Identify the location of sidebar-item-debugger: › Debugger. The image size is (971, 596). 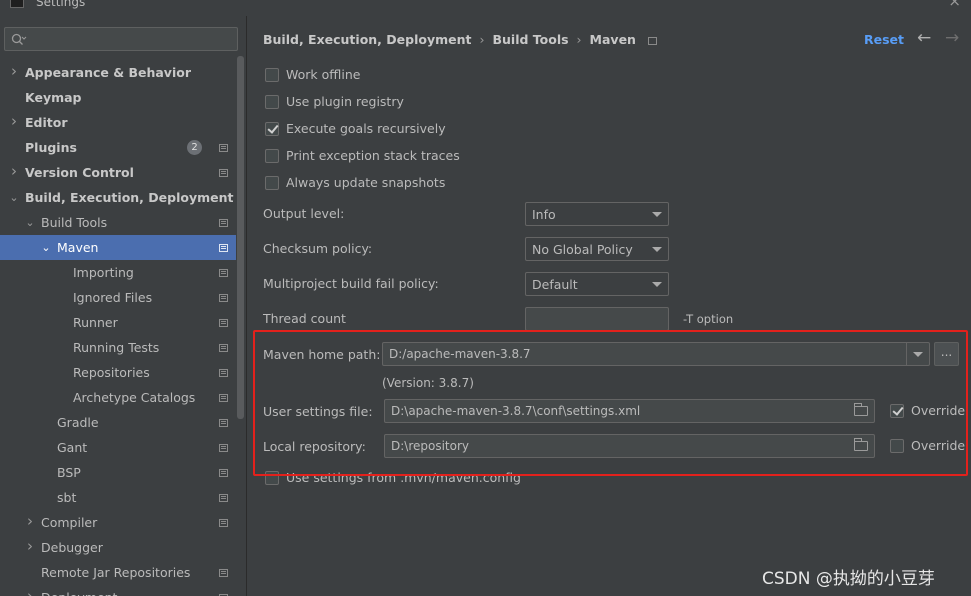
(118, 547).